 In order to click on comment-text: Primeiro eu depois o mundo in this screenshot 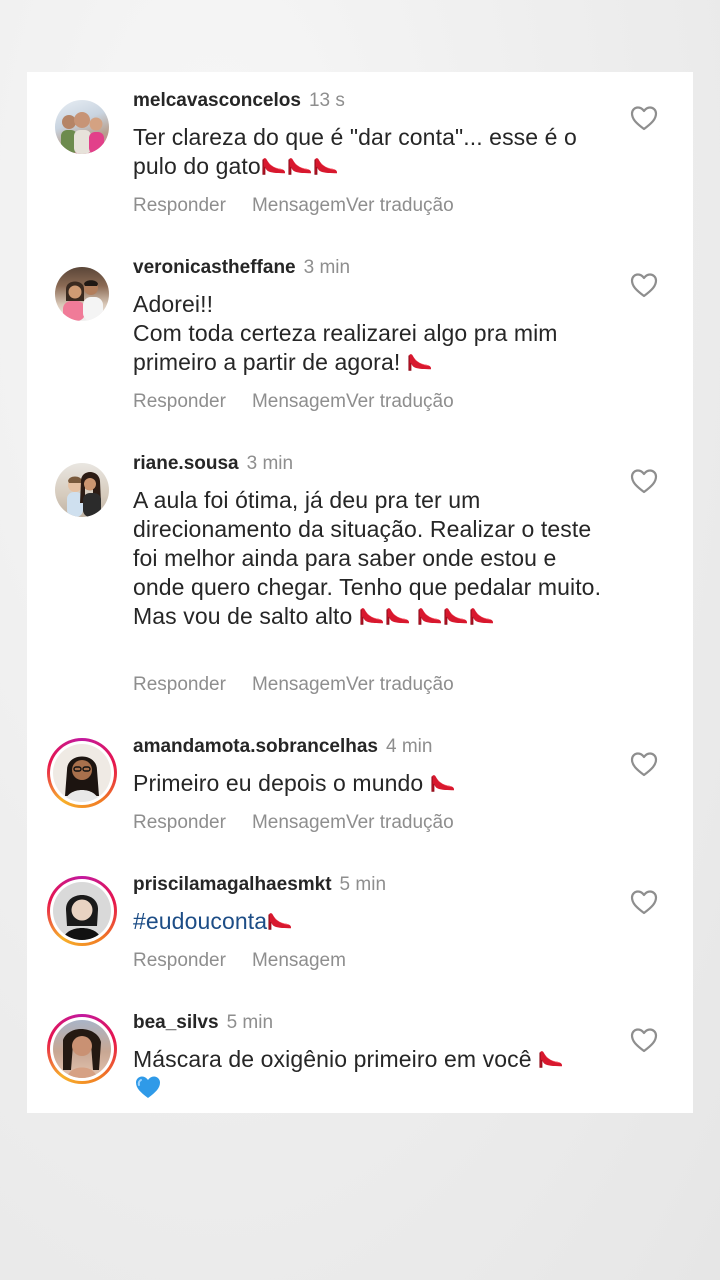, I will do `click(373, 783)`.